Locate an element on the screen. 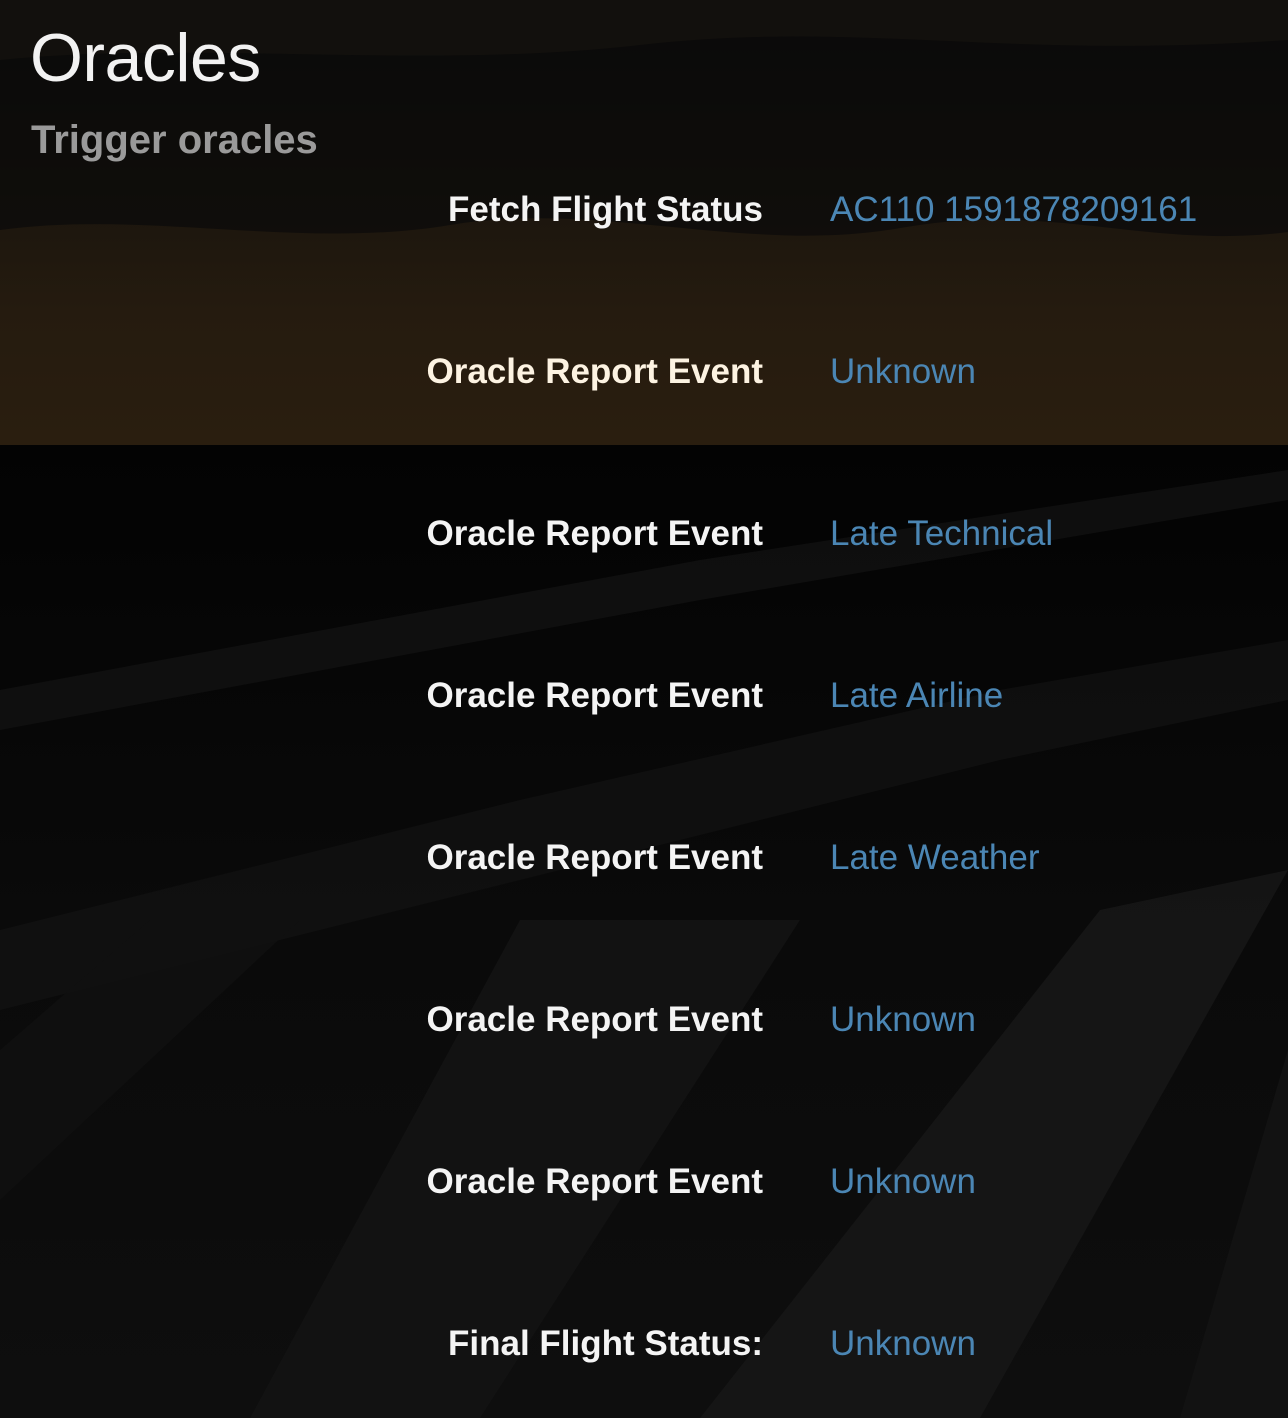  oracle-row-final-flight-status: Final Flight Status: Unknown is located at coordinates (644, 1344).